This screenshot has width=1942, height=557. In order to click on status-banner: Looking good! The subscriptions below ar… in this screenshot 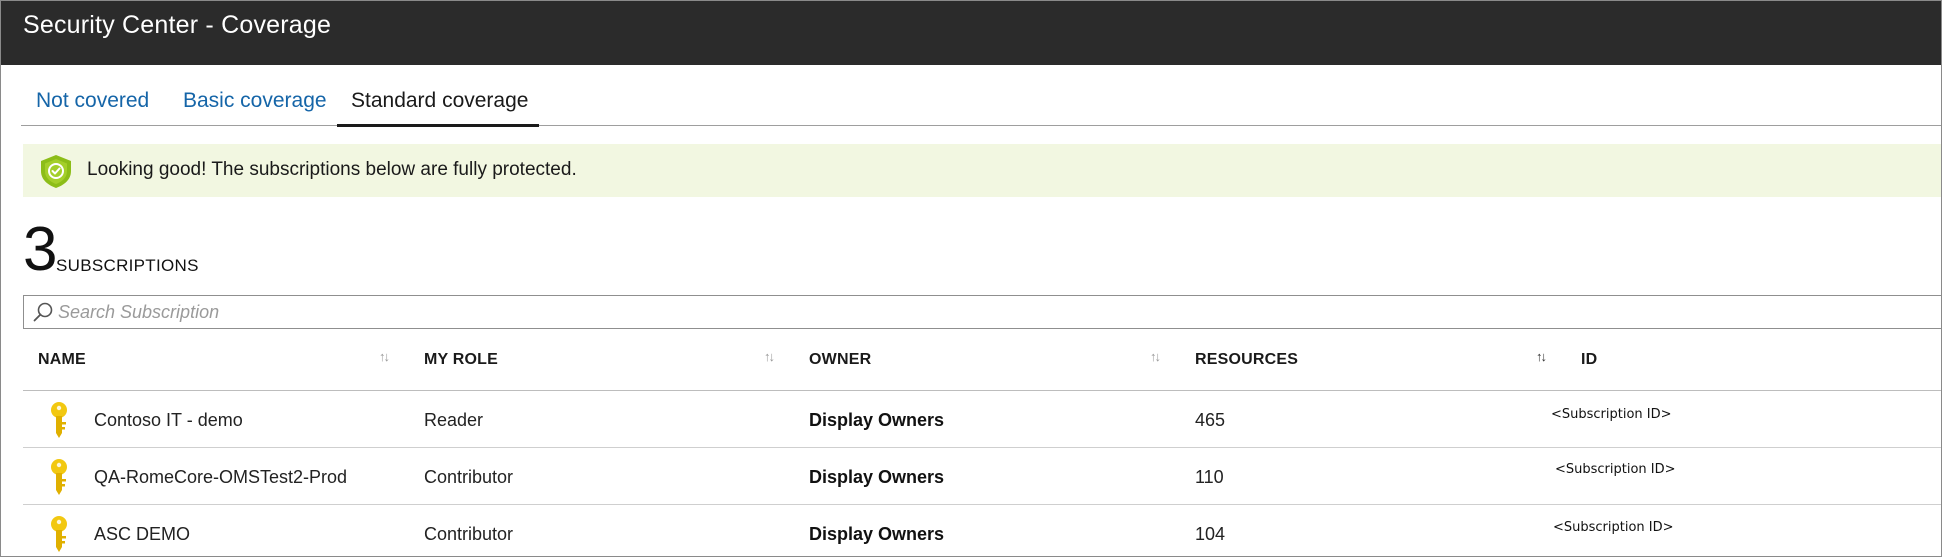, I will do `click(982, 170)`.